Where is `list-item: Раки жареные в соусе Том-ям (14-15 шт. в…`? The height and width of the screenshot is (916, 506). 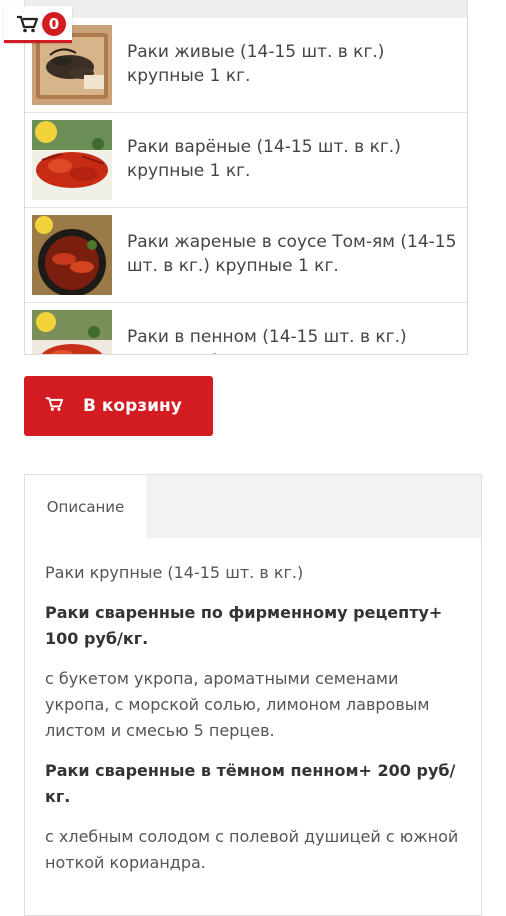 list-item: Раки жареные в соусе Том-ям (14-15 шт. в… is located at coordinates (246, 255).